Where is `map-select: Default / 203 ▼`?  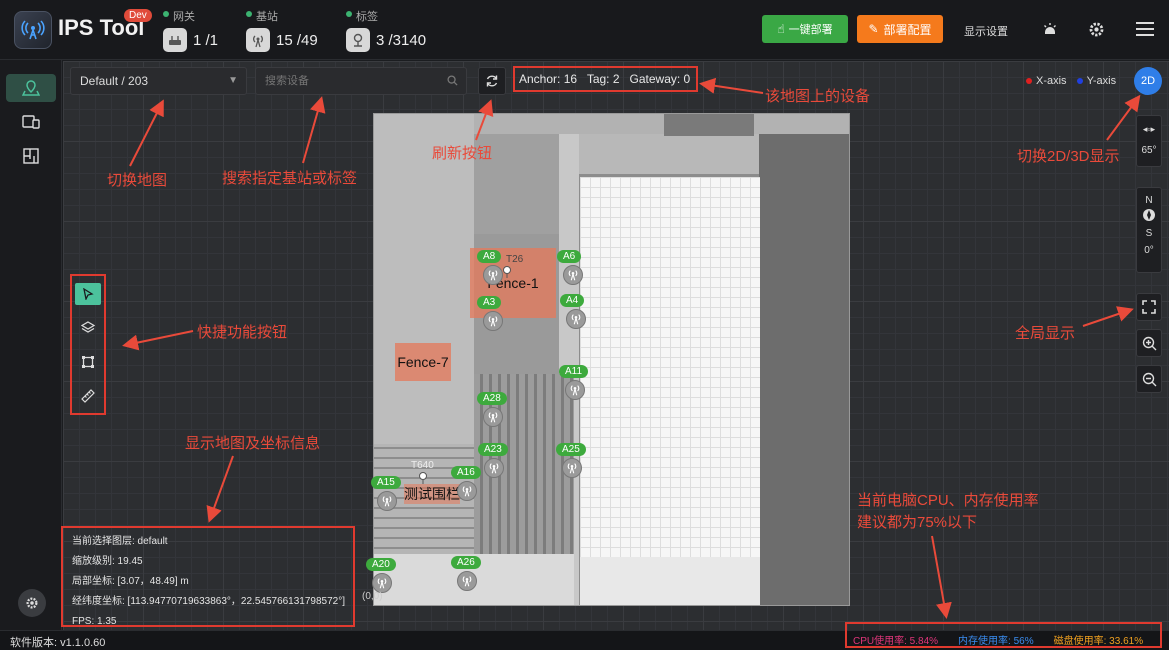
map-select: Default / 203 ▼ is located at coordinates (158, 81).